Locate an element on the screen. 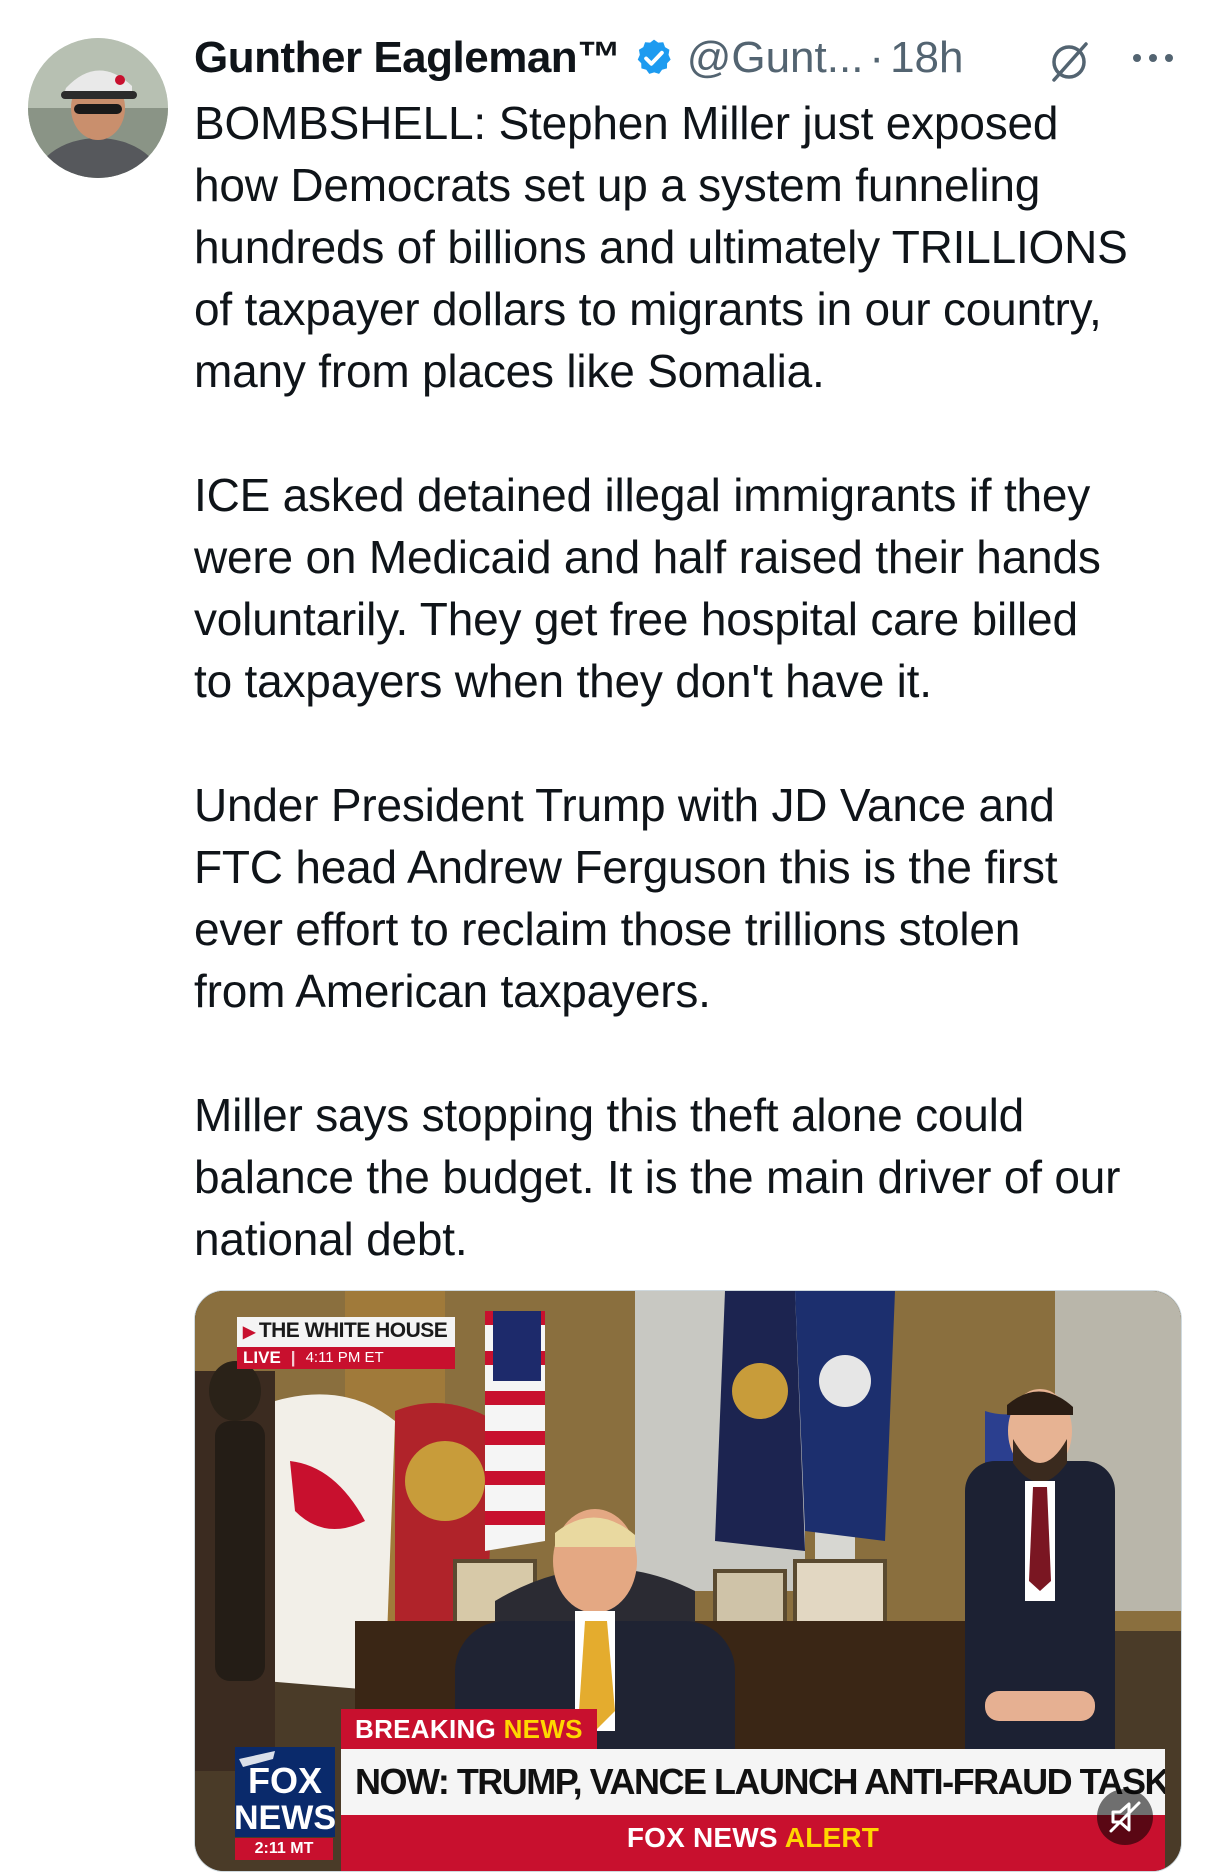 Image resolution: width=1206 pixels, height=1872 pixels. fox-news-alert-bar: FOX NEWS ALERT is located at coordinates (753, 1843).